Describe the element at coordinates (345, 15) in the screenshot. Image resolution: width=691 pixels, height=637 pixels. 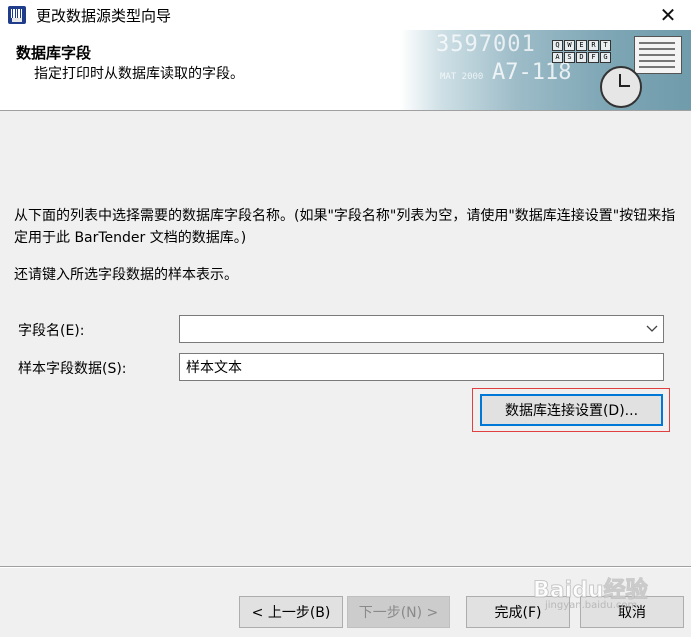
I see `title-bar: 更改数据源类型向导 ✕` at that location.